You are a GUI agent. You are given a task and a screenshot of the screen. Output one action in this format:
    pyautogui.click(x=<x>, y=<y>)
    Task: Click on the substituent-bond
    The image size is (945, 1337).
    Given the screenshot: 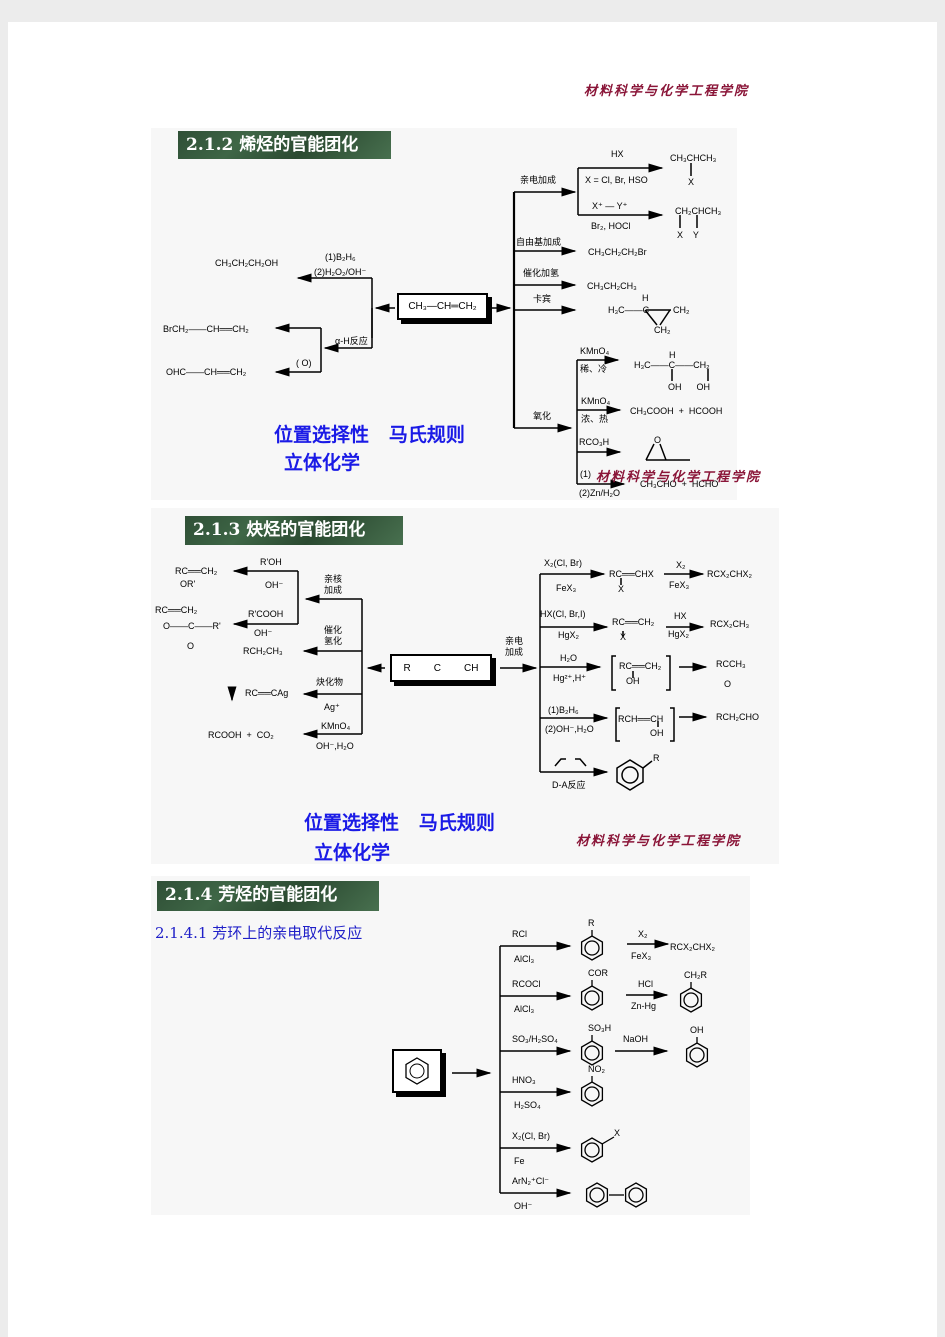 What is the action you would take?
    pyautogui.click(x=608, y=1140)
    